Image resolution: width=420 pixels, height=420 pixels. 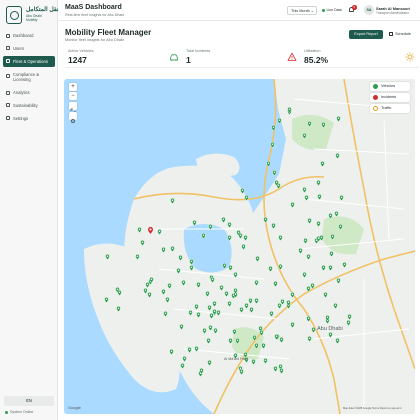 I want to click on sidebar-item-dashboard: Dashboard, so click(x=29, y=35).